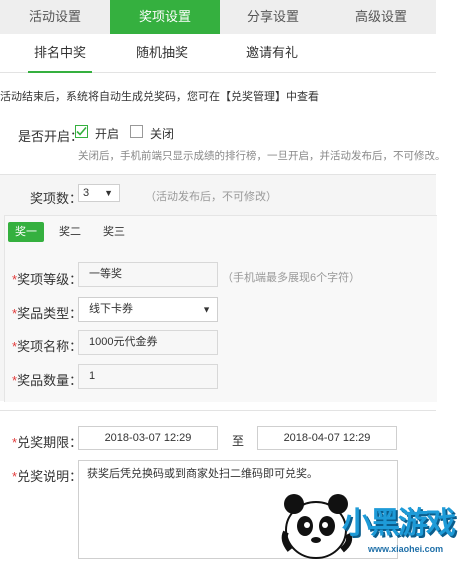 The width and height of the screenshot is (465, 562). What do you see at coordinates (218, 410) in the screenshot?
I see `divider` at bounding box center [218, 410].